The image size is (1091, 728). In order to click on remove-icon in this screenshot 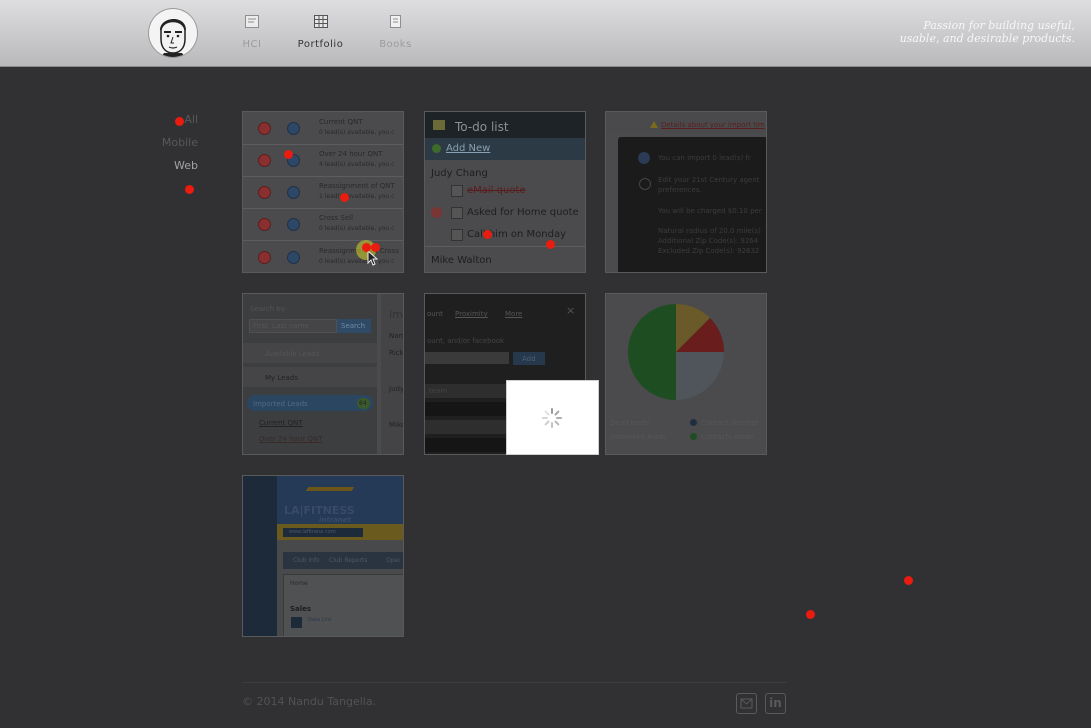, I will do `click(436, 212)`.